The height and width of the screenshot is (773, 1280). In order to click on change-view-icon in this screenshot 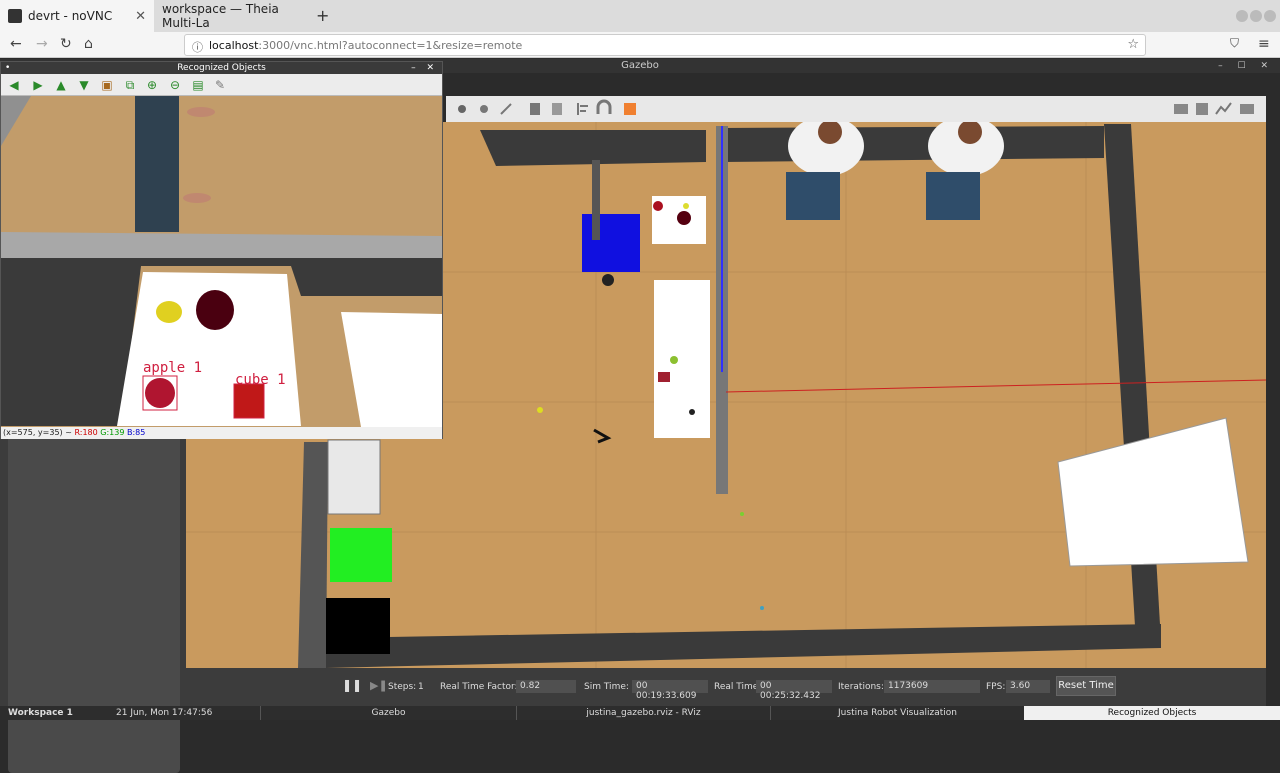, I will do `click(630, 109)`.